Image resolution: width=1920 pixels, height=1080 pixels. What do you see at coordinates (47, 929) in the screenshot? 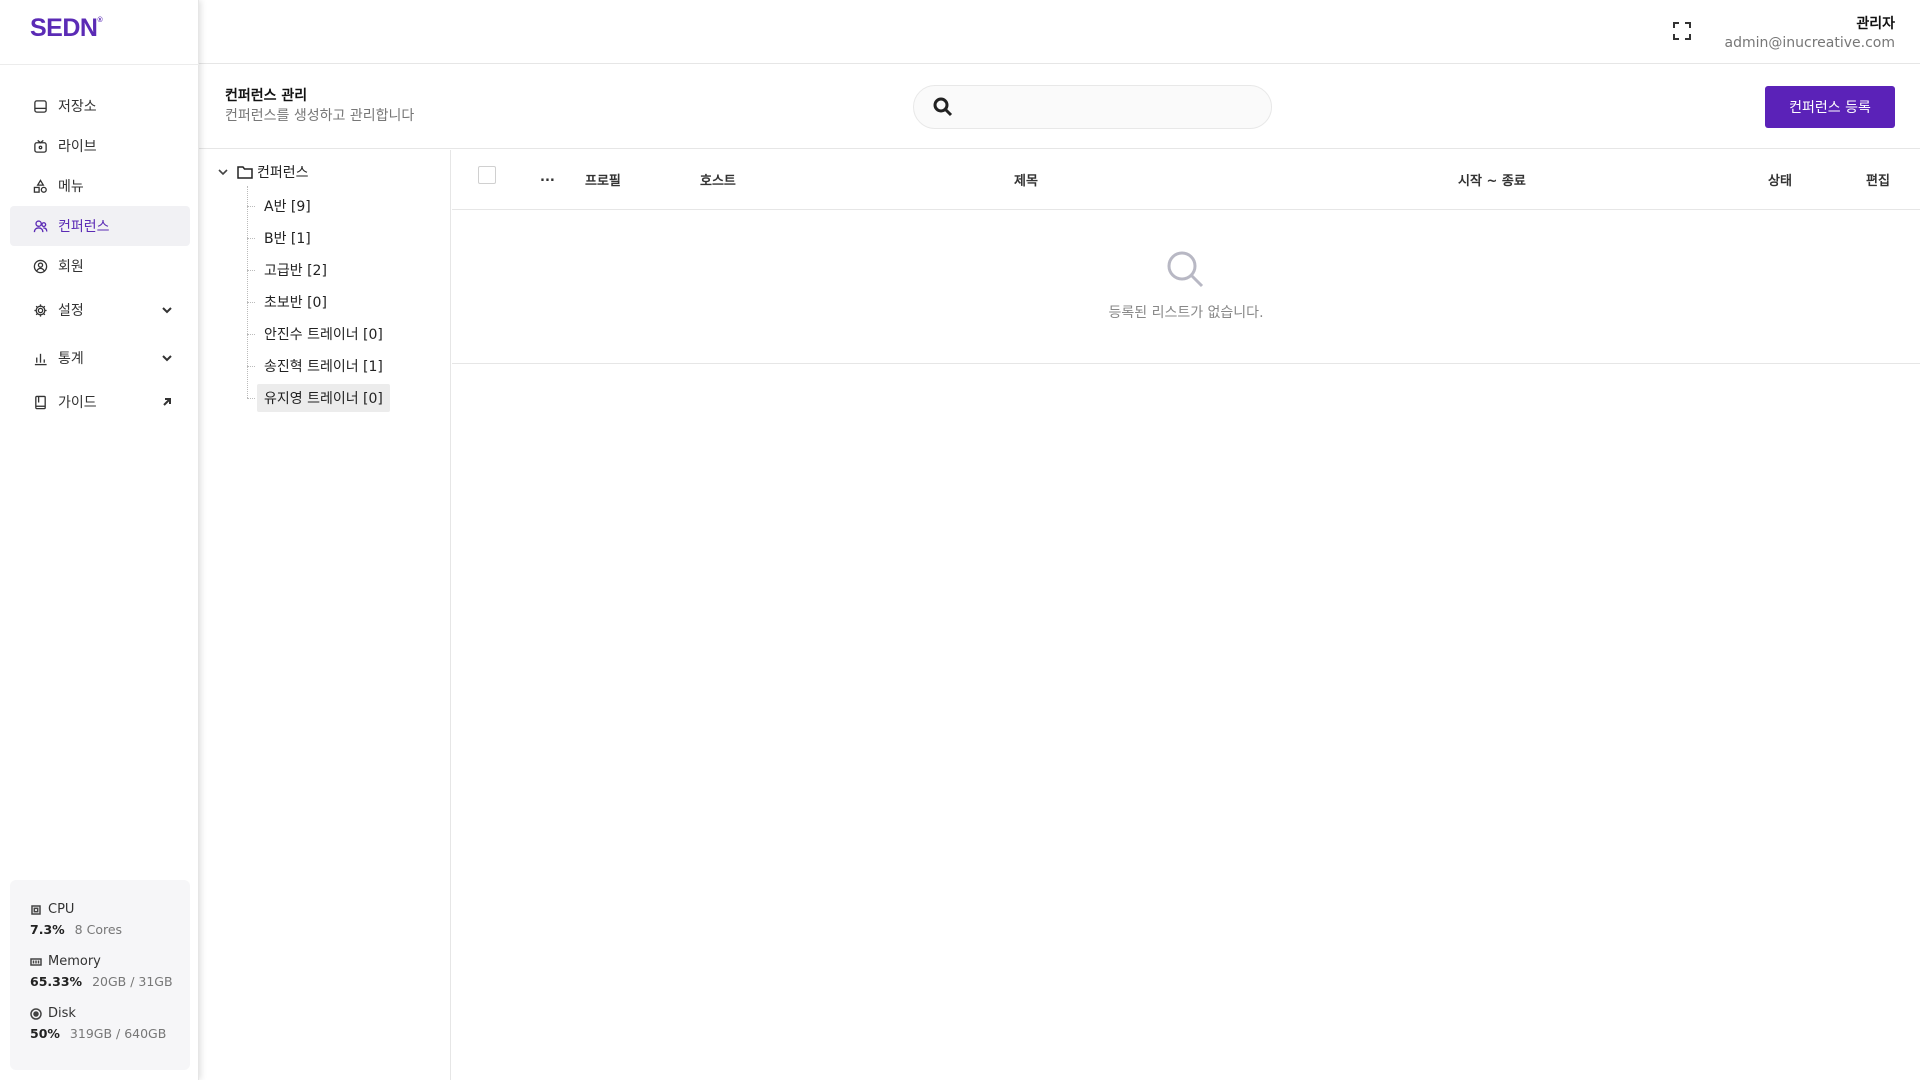
I see `cpu-percent: 7.3%` at bounding box center [47, 929].